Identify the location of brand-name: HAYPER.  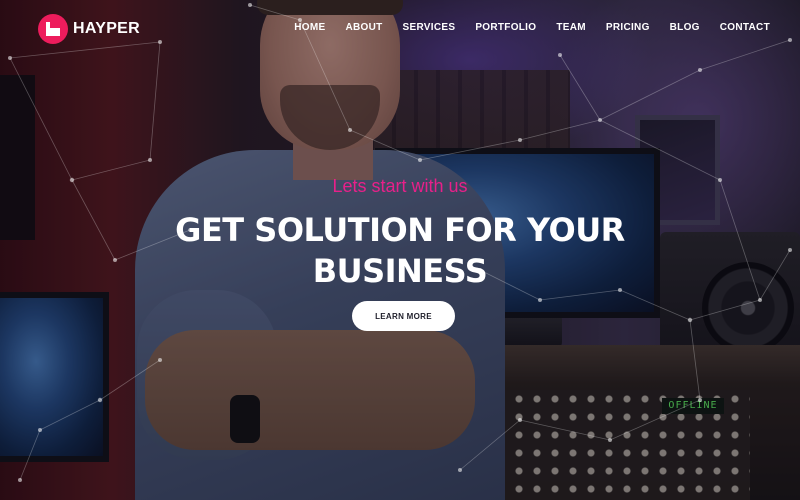
(107, 28).